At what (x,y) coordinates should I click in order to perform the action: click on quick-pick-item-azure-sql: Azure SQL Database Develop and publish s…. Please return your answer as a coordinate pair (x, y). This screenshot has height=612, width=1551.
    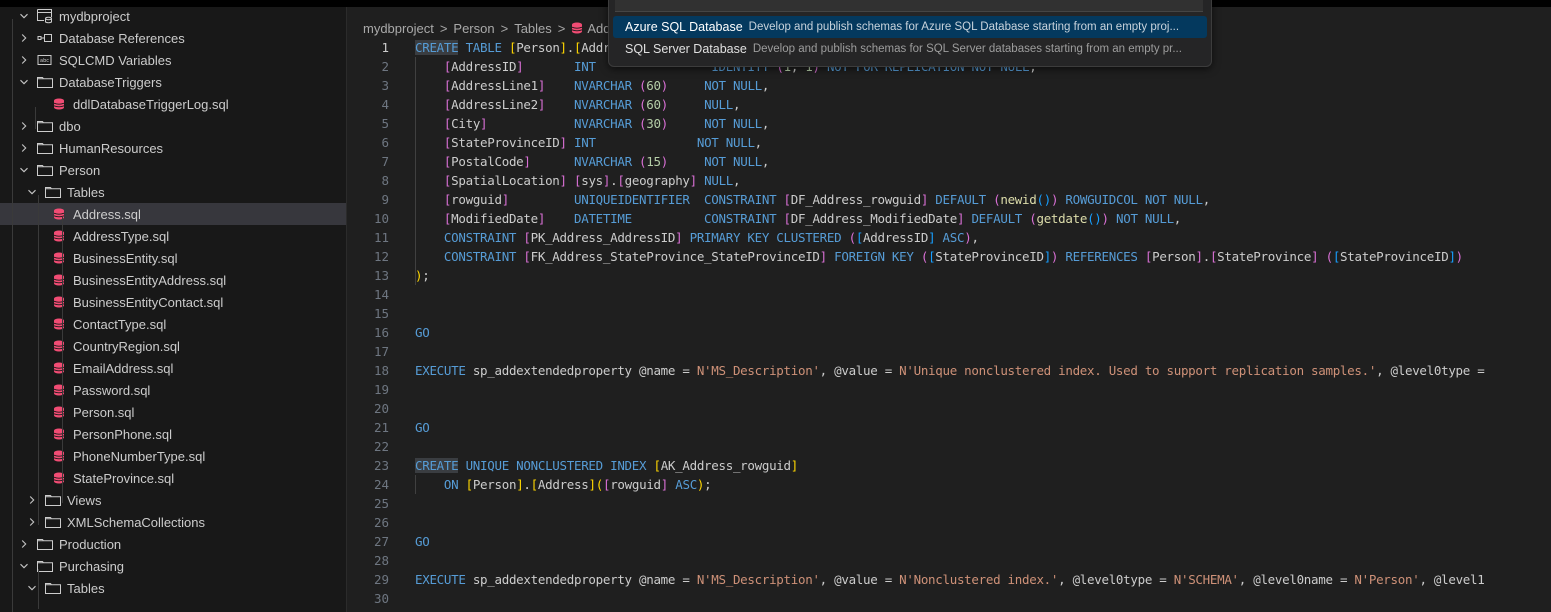
    Looking at the image, I should click on (910, 27).